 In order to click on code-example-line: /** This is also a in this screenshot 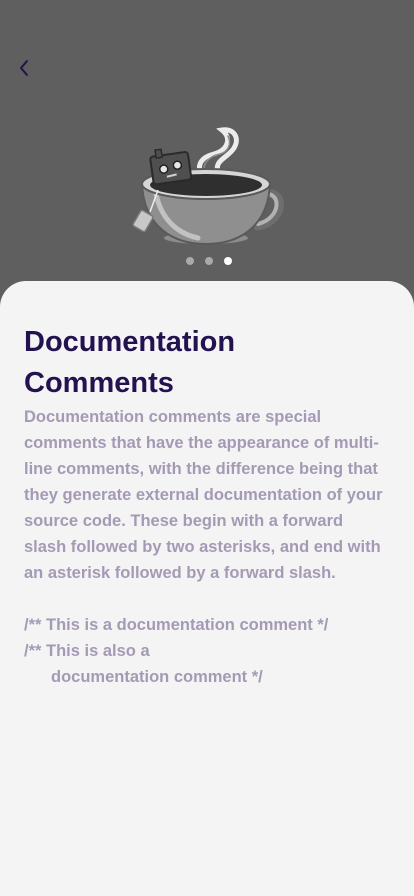, I will do `click(87, 651)`.